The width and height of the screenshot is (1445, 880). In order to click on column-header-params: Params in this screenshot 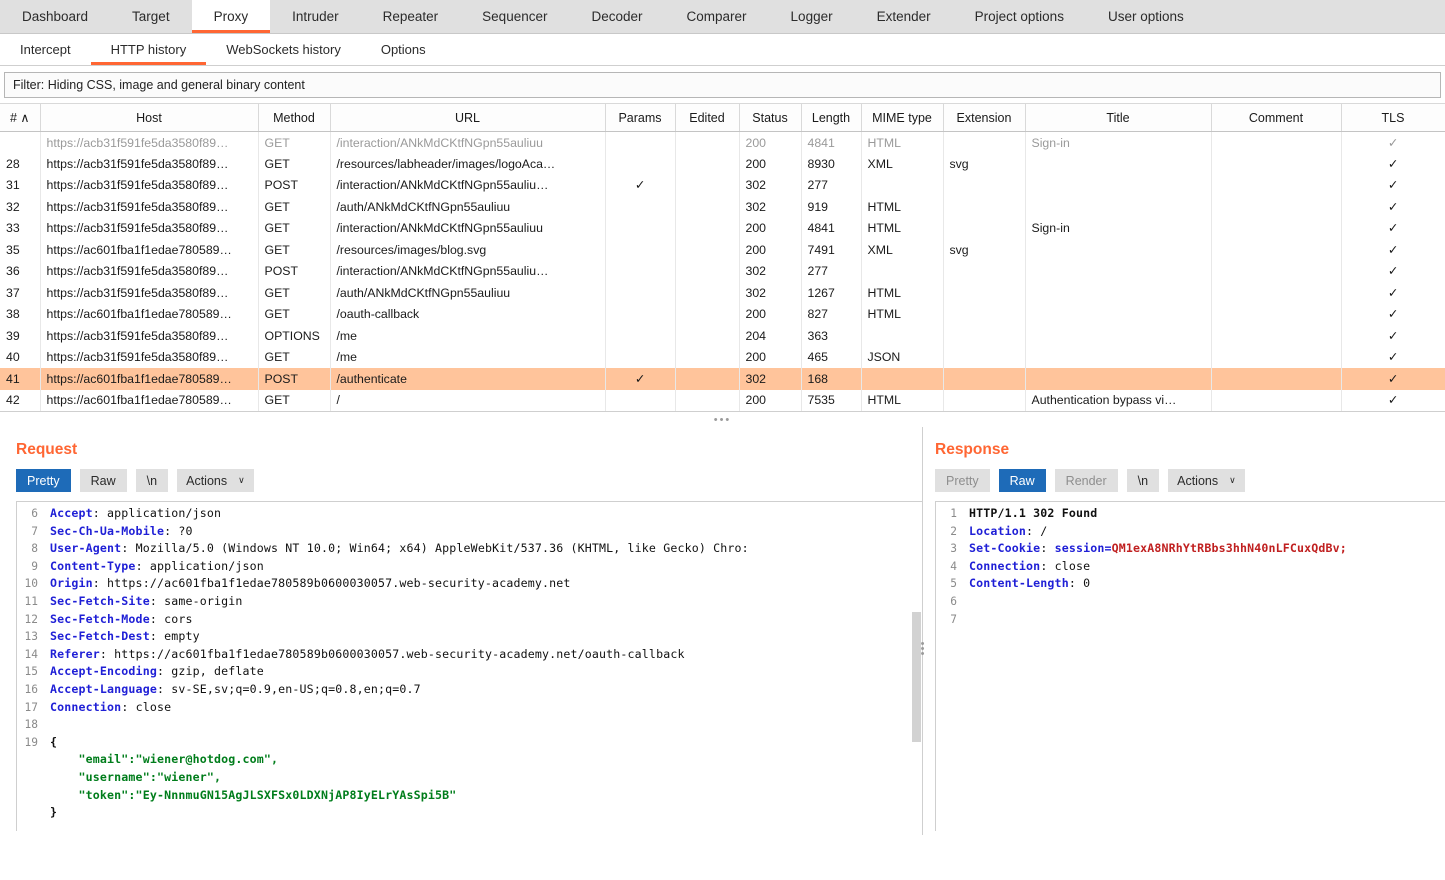, I will do `click(640, 117)`.